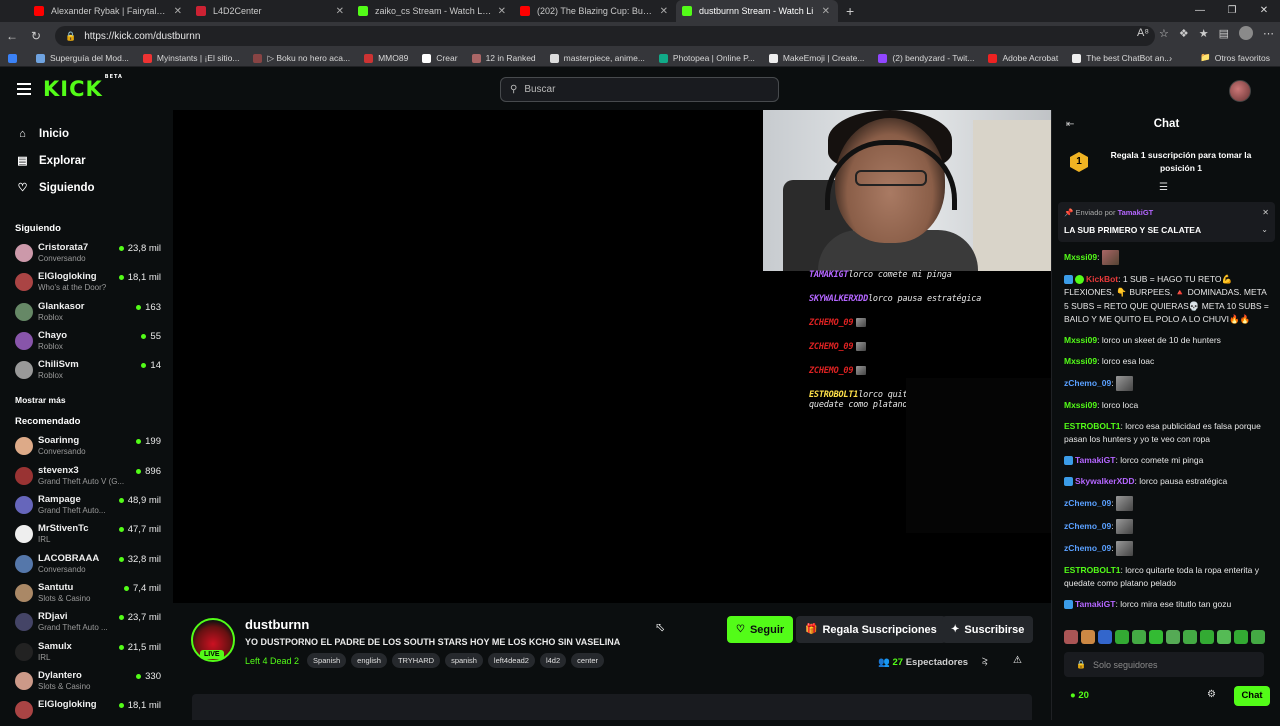 Image resolution: width=1280 pixels, height=726 pixels. I want to click on sidebar-channel: Rampage Grand Theft Auto... 48,9 mil, so click(86, 506).